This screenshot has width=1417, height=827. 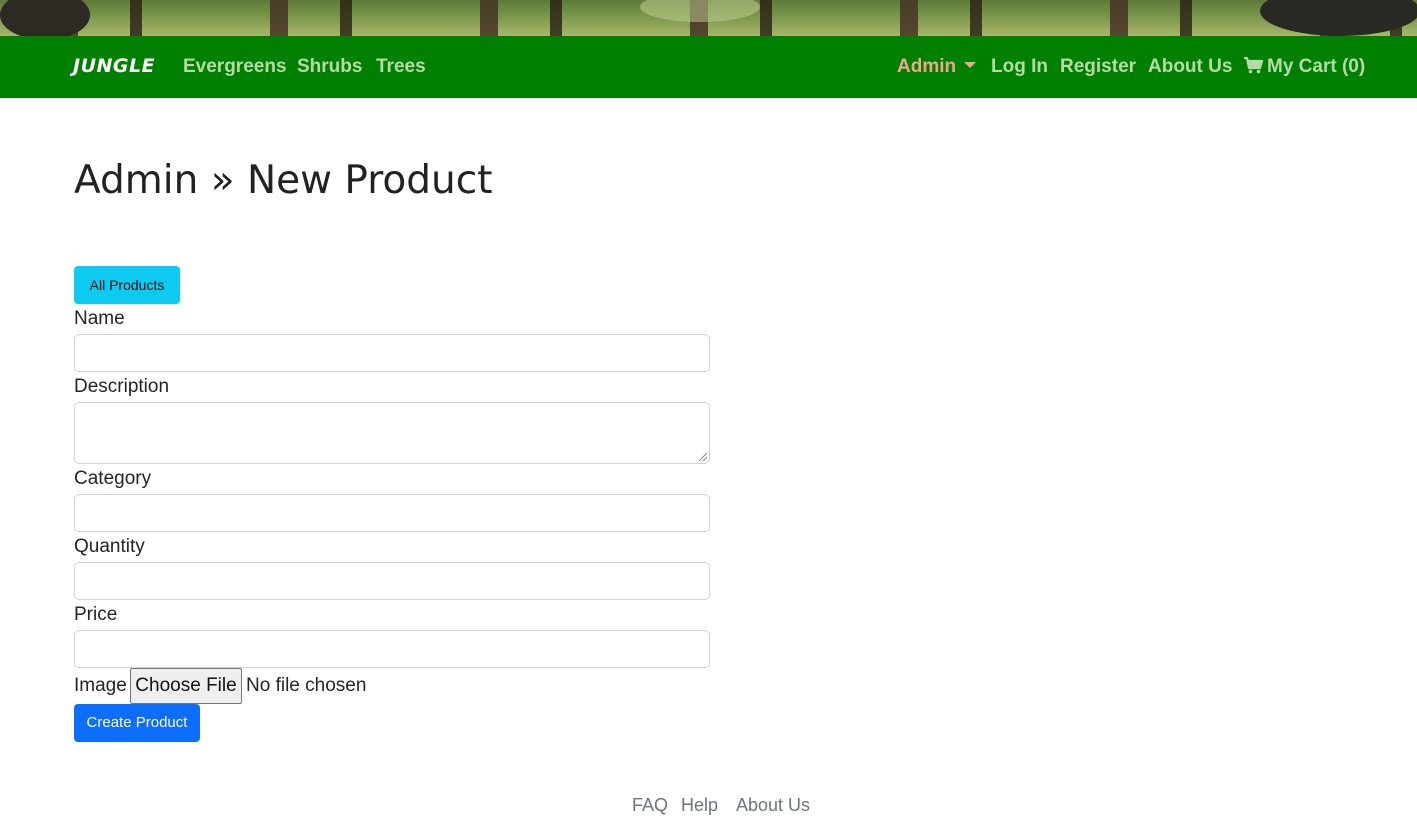 I want to click on forest-banner, so click(x=708, y=20).